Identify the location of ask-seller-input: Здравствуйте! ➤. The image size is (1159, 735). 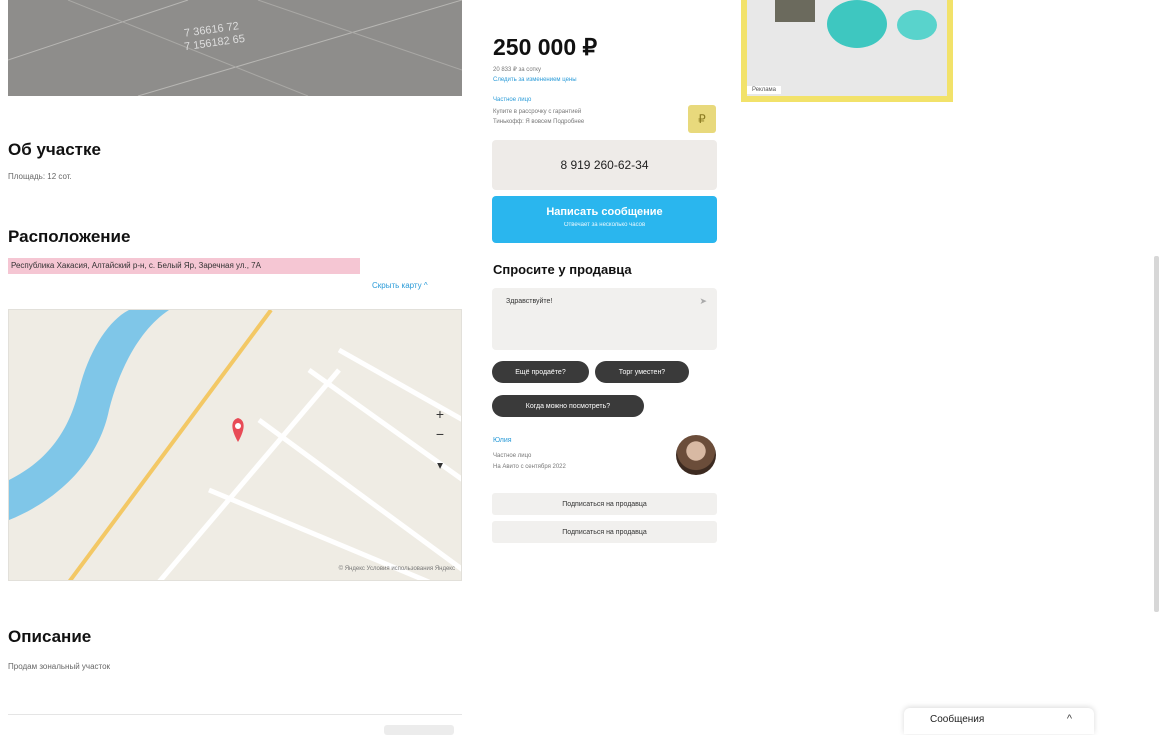
(604, 319).